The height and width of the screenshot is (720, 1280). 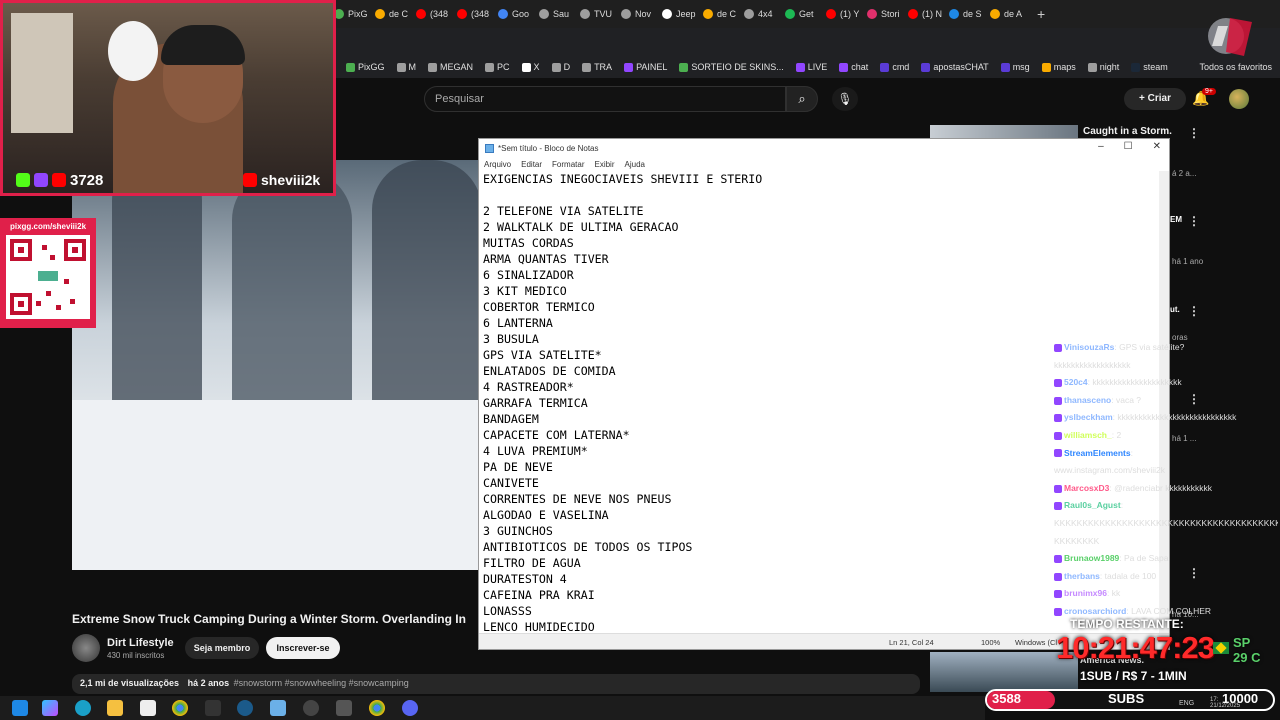 I want to click on bookmark-item: PixGG, so click(x=365, y=67).